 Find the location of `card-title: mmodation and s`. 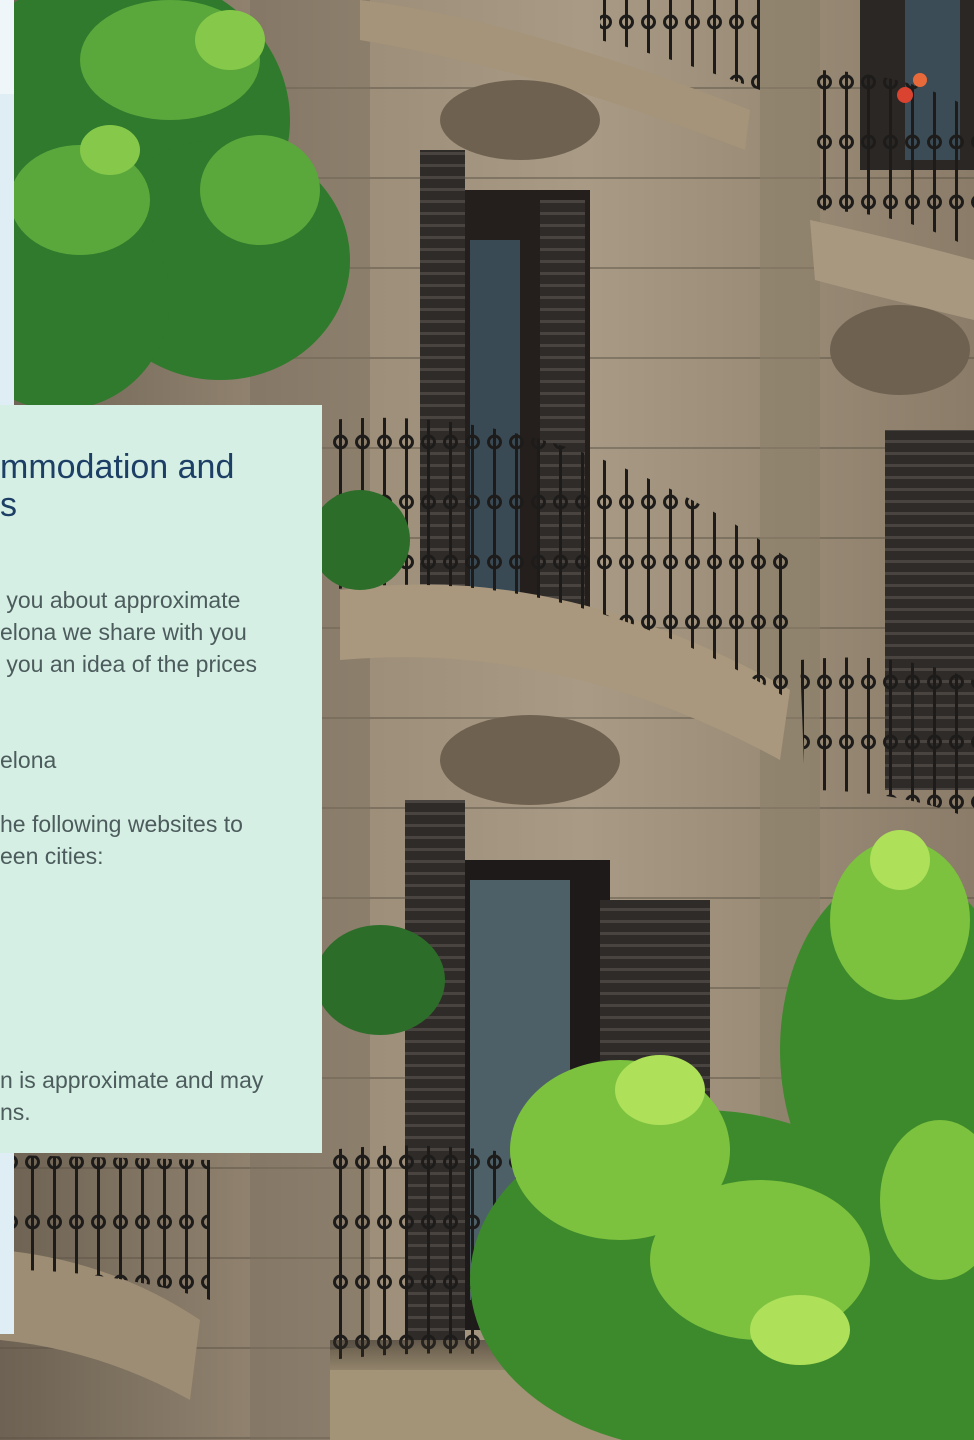

card-title: mmodation and s is located at coordinates (117, 486).